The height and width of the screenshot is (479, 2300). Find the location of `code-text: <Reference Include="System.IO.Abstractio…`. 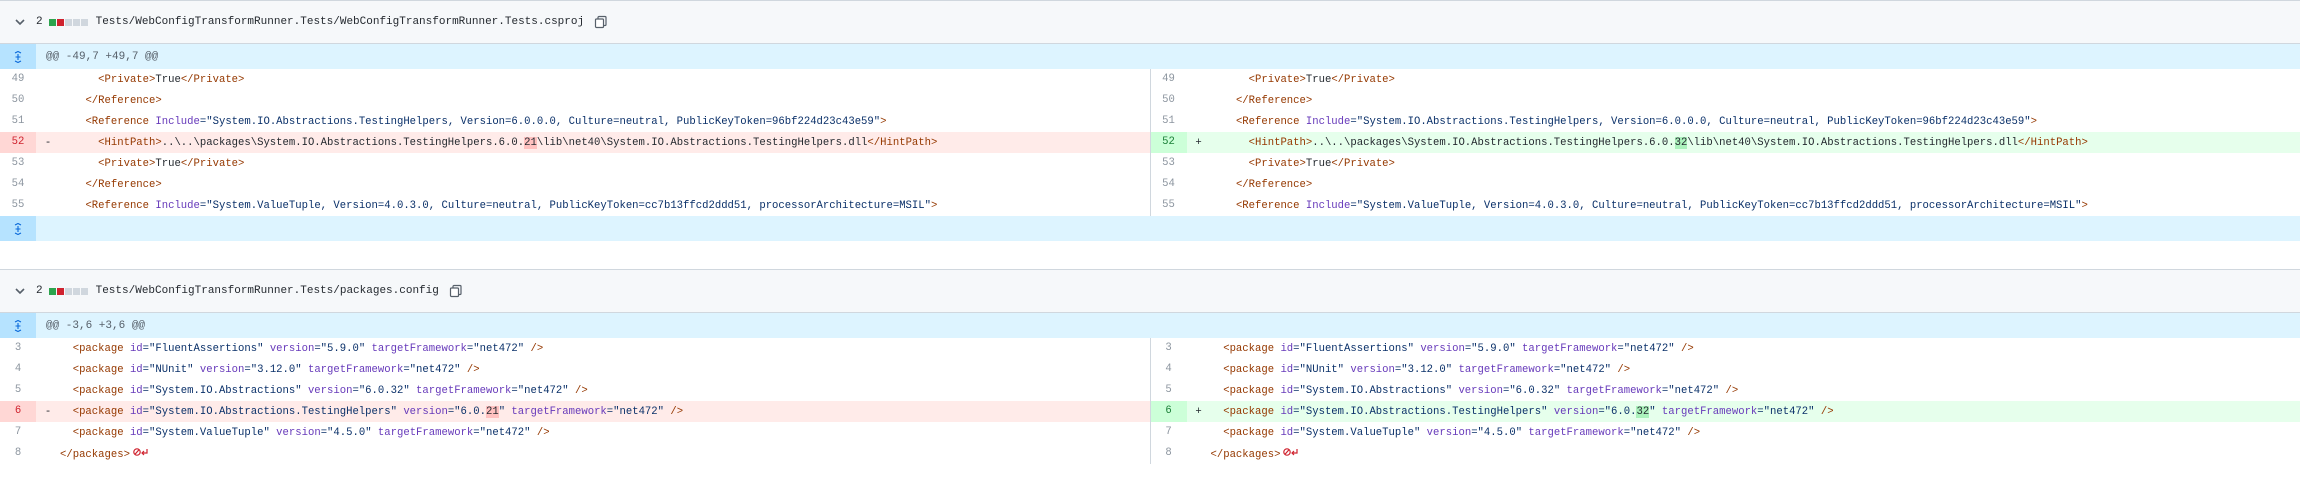

code-text: <Reference Include="System.IO.Abstractio… is located at coordinates (486, 121).